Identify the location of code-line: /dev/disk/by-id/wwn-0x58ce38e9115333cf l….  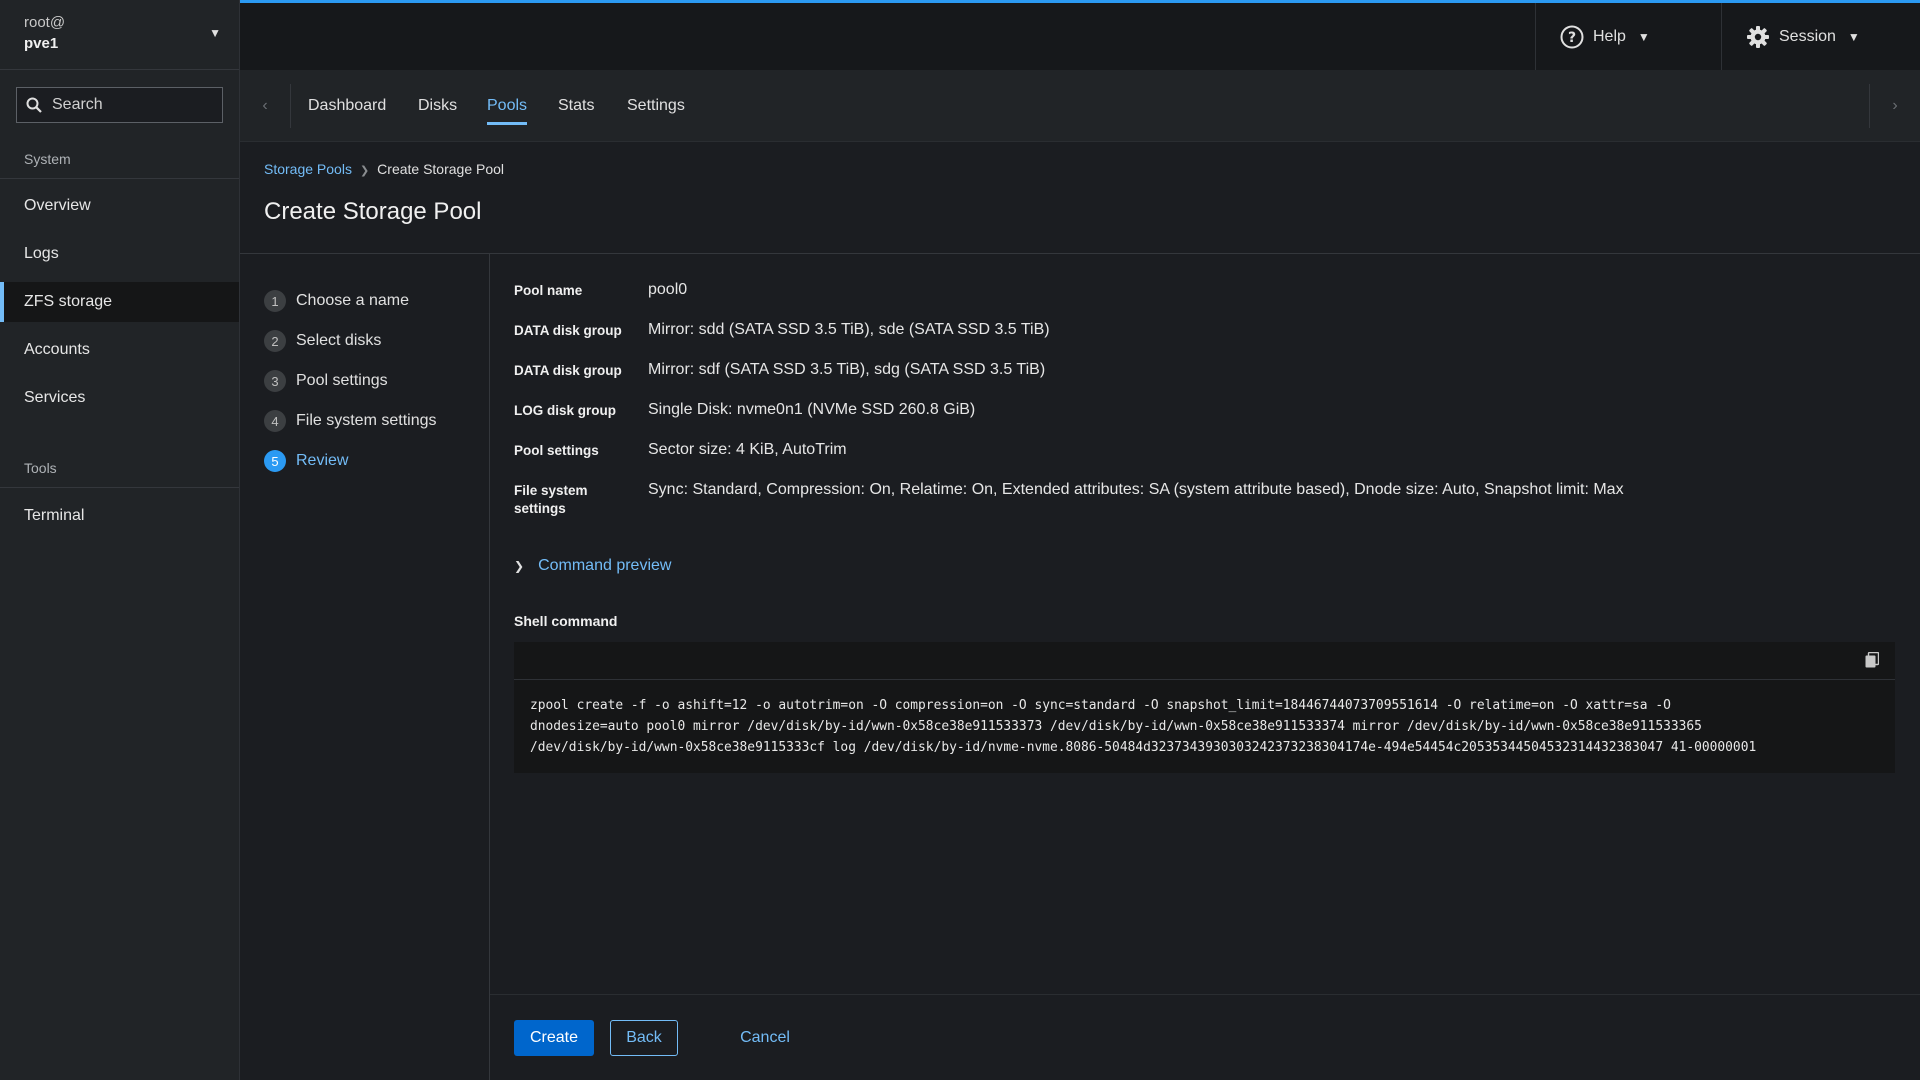
(1143, 747).